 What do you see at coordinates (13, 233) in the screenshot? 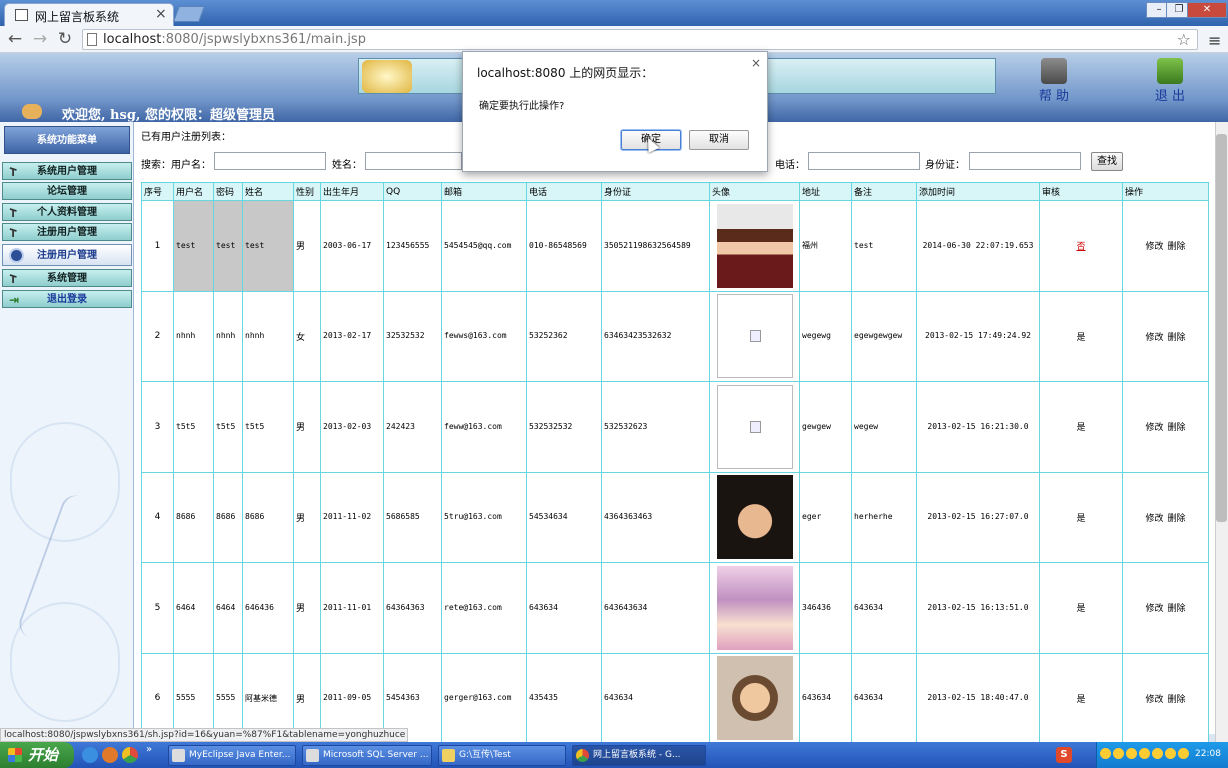
I see `wrench-icon: 𐌕` at bounding box center [13, 233].